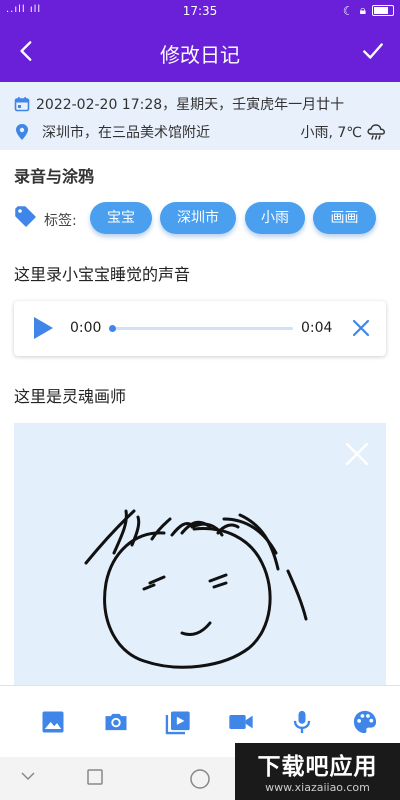 The image size is (400, 800). I want to click on nav-home-icon, so click(200, 779).